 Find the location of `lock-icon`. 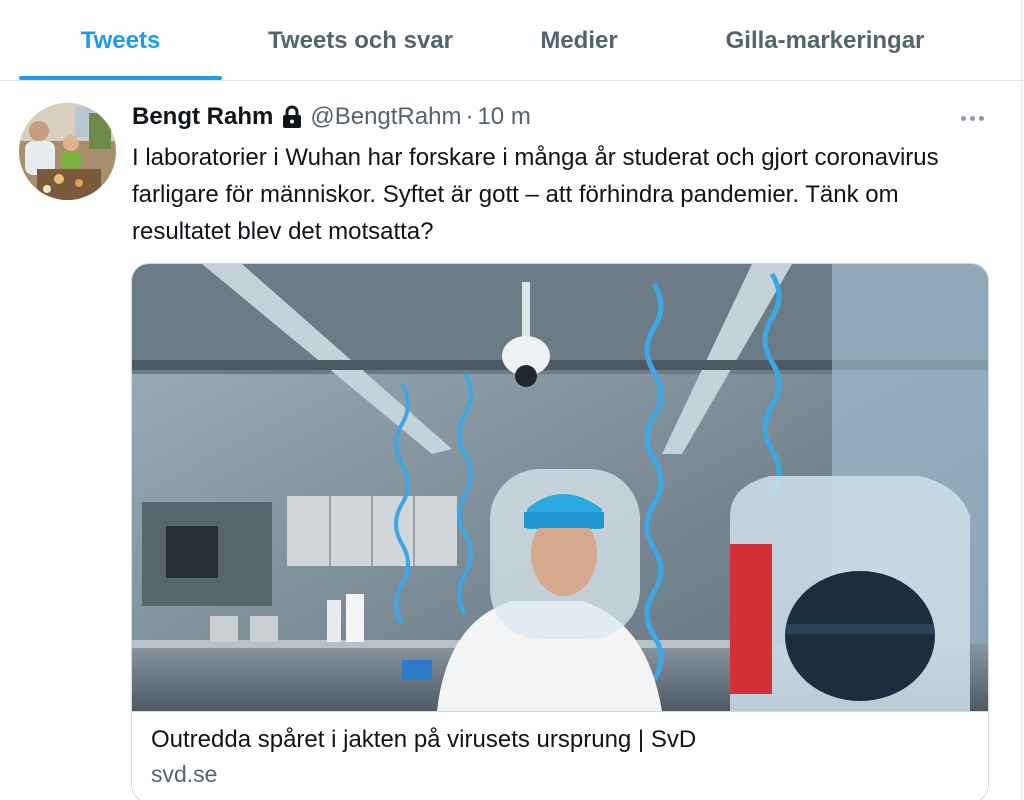

lock-icon is located at coordinates (292, 117).